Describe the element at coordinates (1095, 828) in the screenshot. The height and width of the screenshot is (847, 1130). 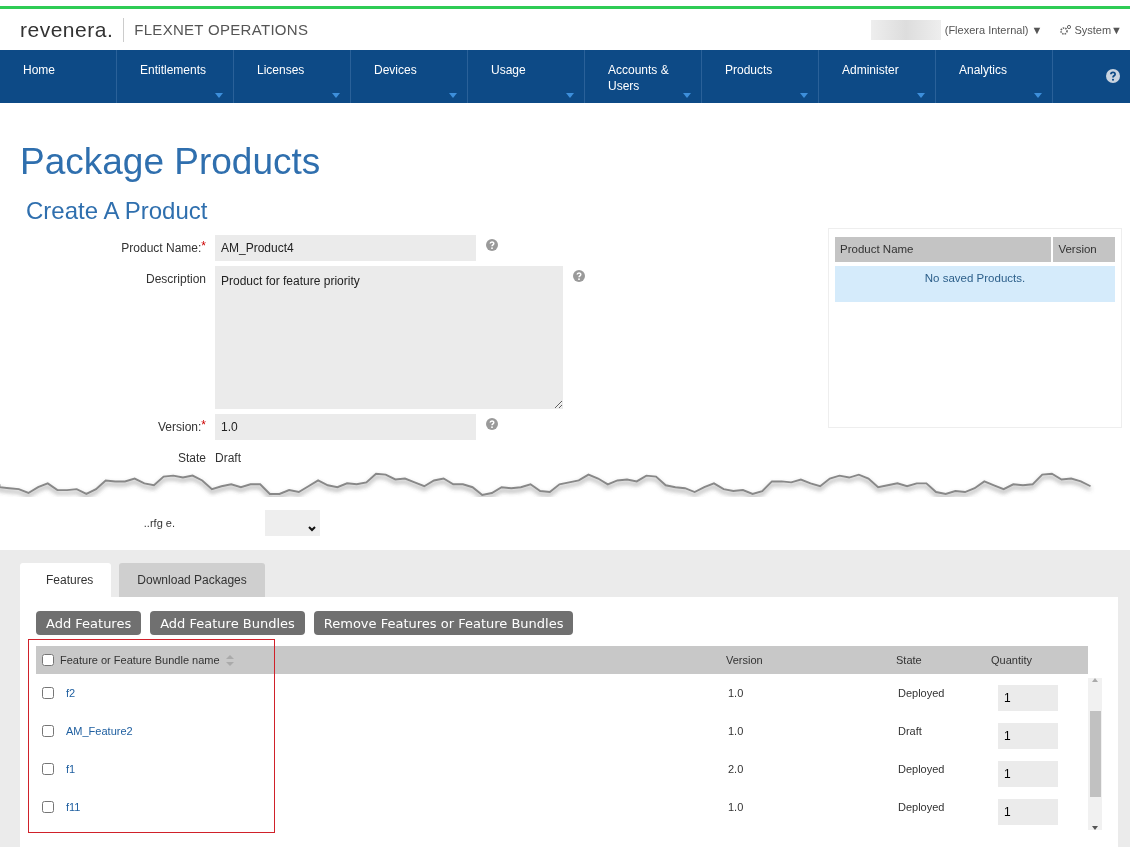
I see `down-arrow-icon` at that location.